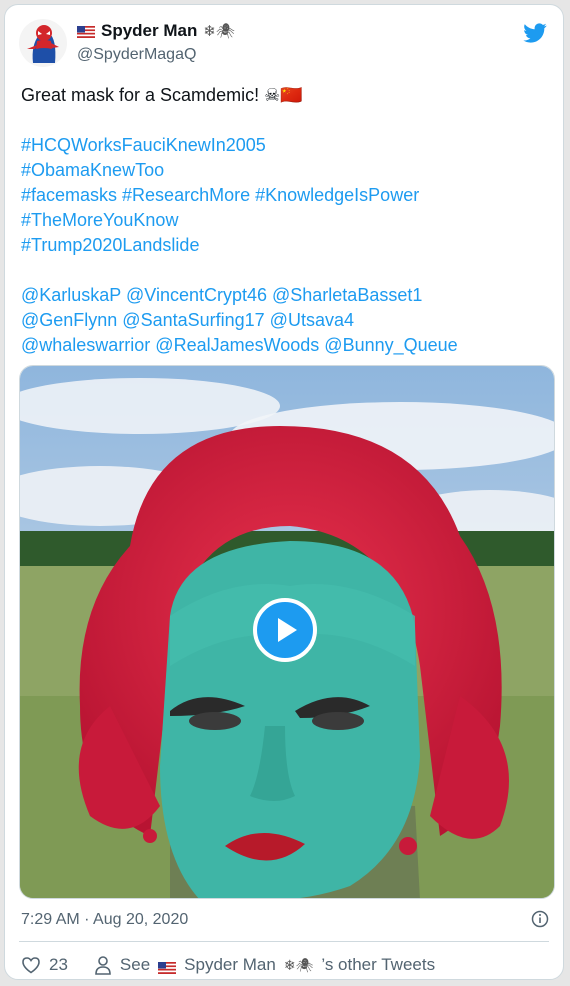 This screenshot has width=570, height=986. I want to click on tweet-first-line: Great mask for a Scamdemic! ☠🇨🇳, so click(286, 95).